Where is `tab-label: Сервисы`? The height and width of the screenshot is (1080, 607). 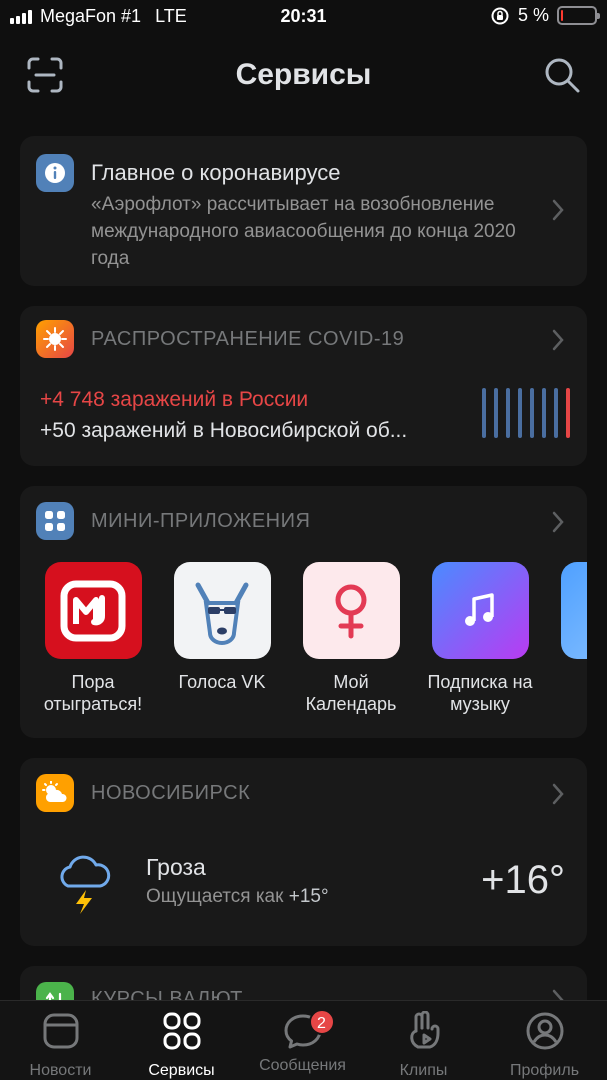
tab-label: Сервисы is located at coordinates (181, 1070).